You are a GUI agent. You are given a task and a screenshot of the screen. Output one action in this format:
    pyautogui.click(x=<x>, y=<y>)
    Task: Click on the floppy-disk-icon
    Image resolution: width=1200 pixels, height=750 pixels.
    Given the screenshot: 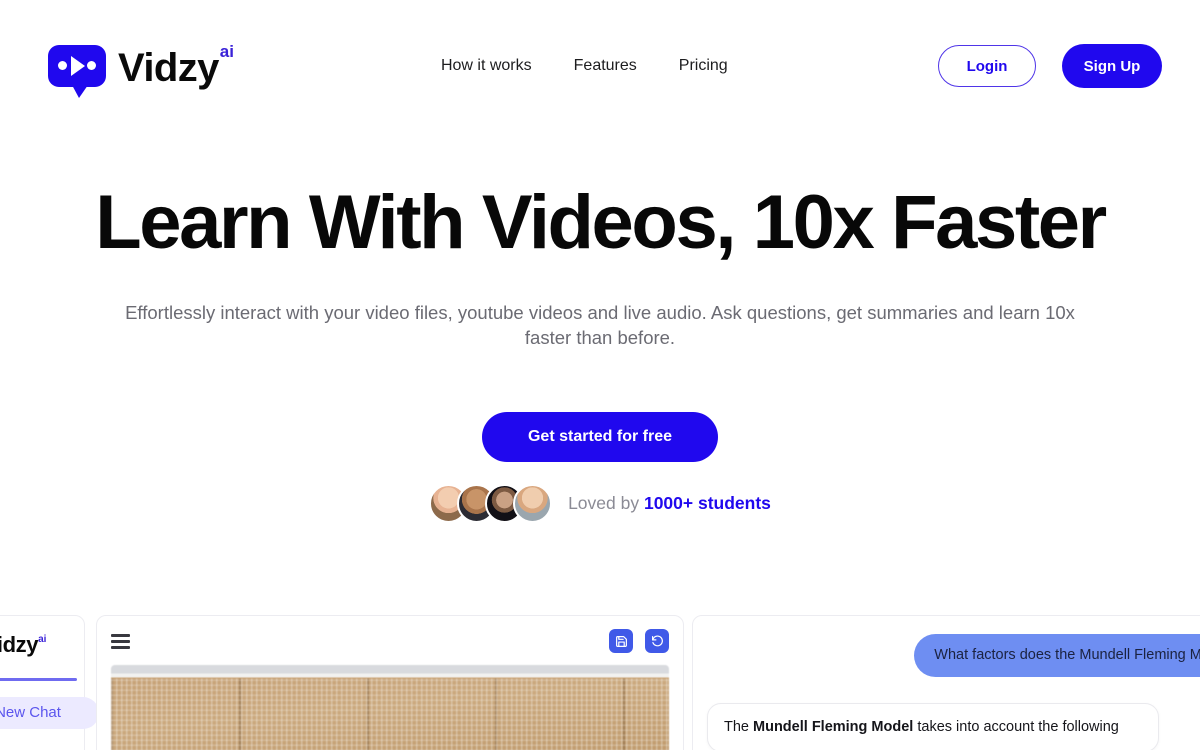 What is the action you would take?
    pyautogui.click(x=621, y=641)
    